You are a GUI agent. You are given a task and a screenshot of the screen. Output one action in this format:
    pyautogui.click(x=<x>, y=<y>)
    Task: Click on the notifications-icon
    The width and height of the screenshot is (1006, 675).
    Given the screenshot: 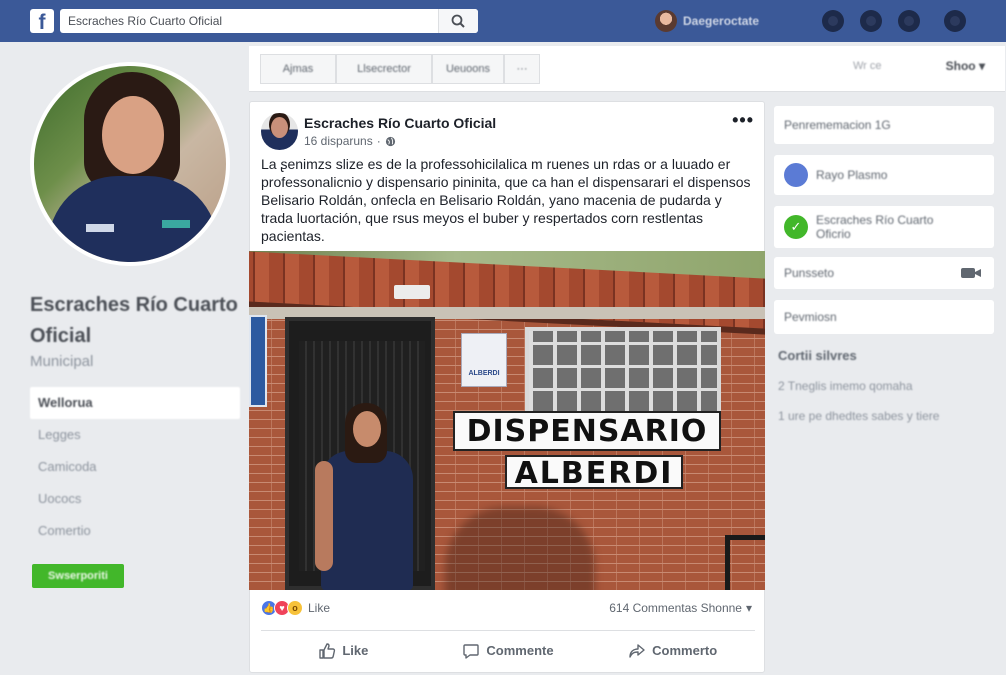 What is the action you would take?
    pyautogui.click(x=909, y=21)
    